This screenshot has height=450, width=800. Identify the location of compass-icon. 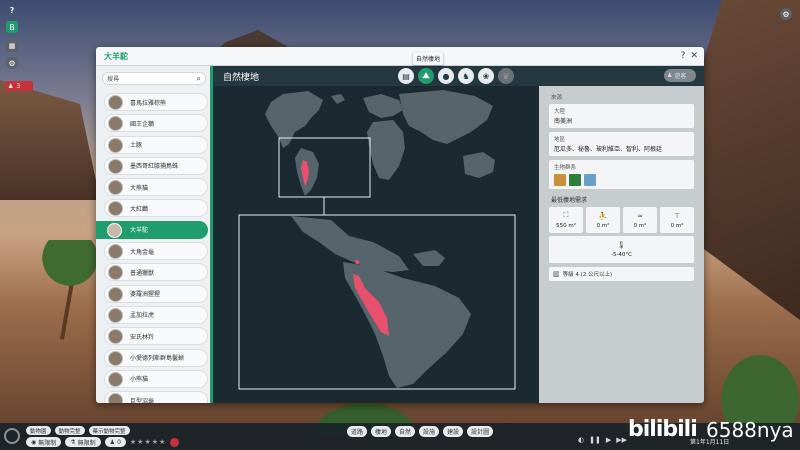
(12, 436).